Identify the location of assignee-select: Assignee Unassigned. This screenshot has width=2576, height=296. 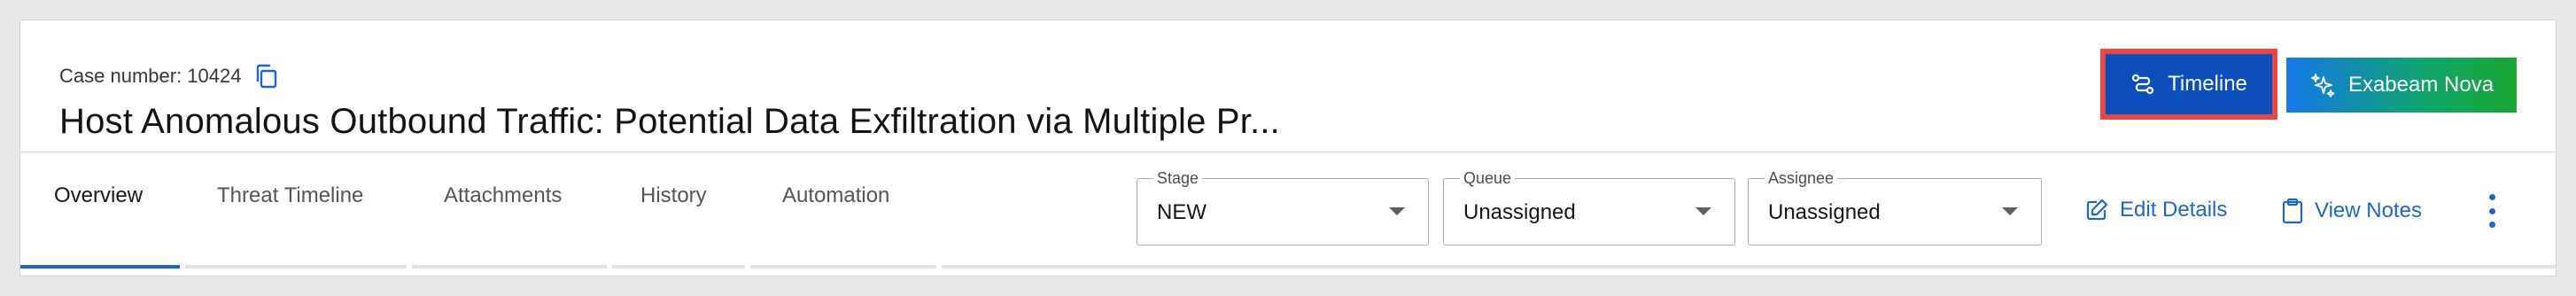
(1895, 207).